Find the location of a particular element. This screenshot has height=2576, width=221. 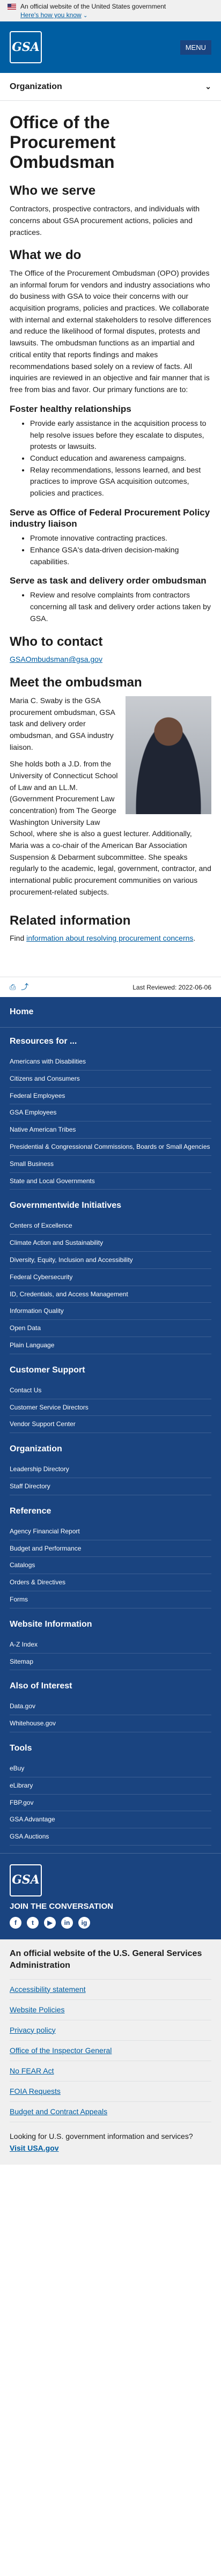

identifier-link: FOIA Requests is located at coordinates (35, 2091).